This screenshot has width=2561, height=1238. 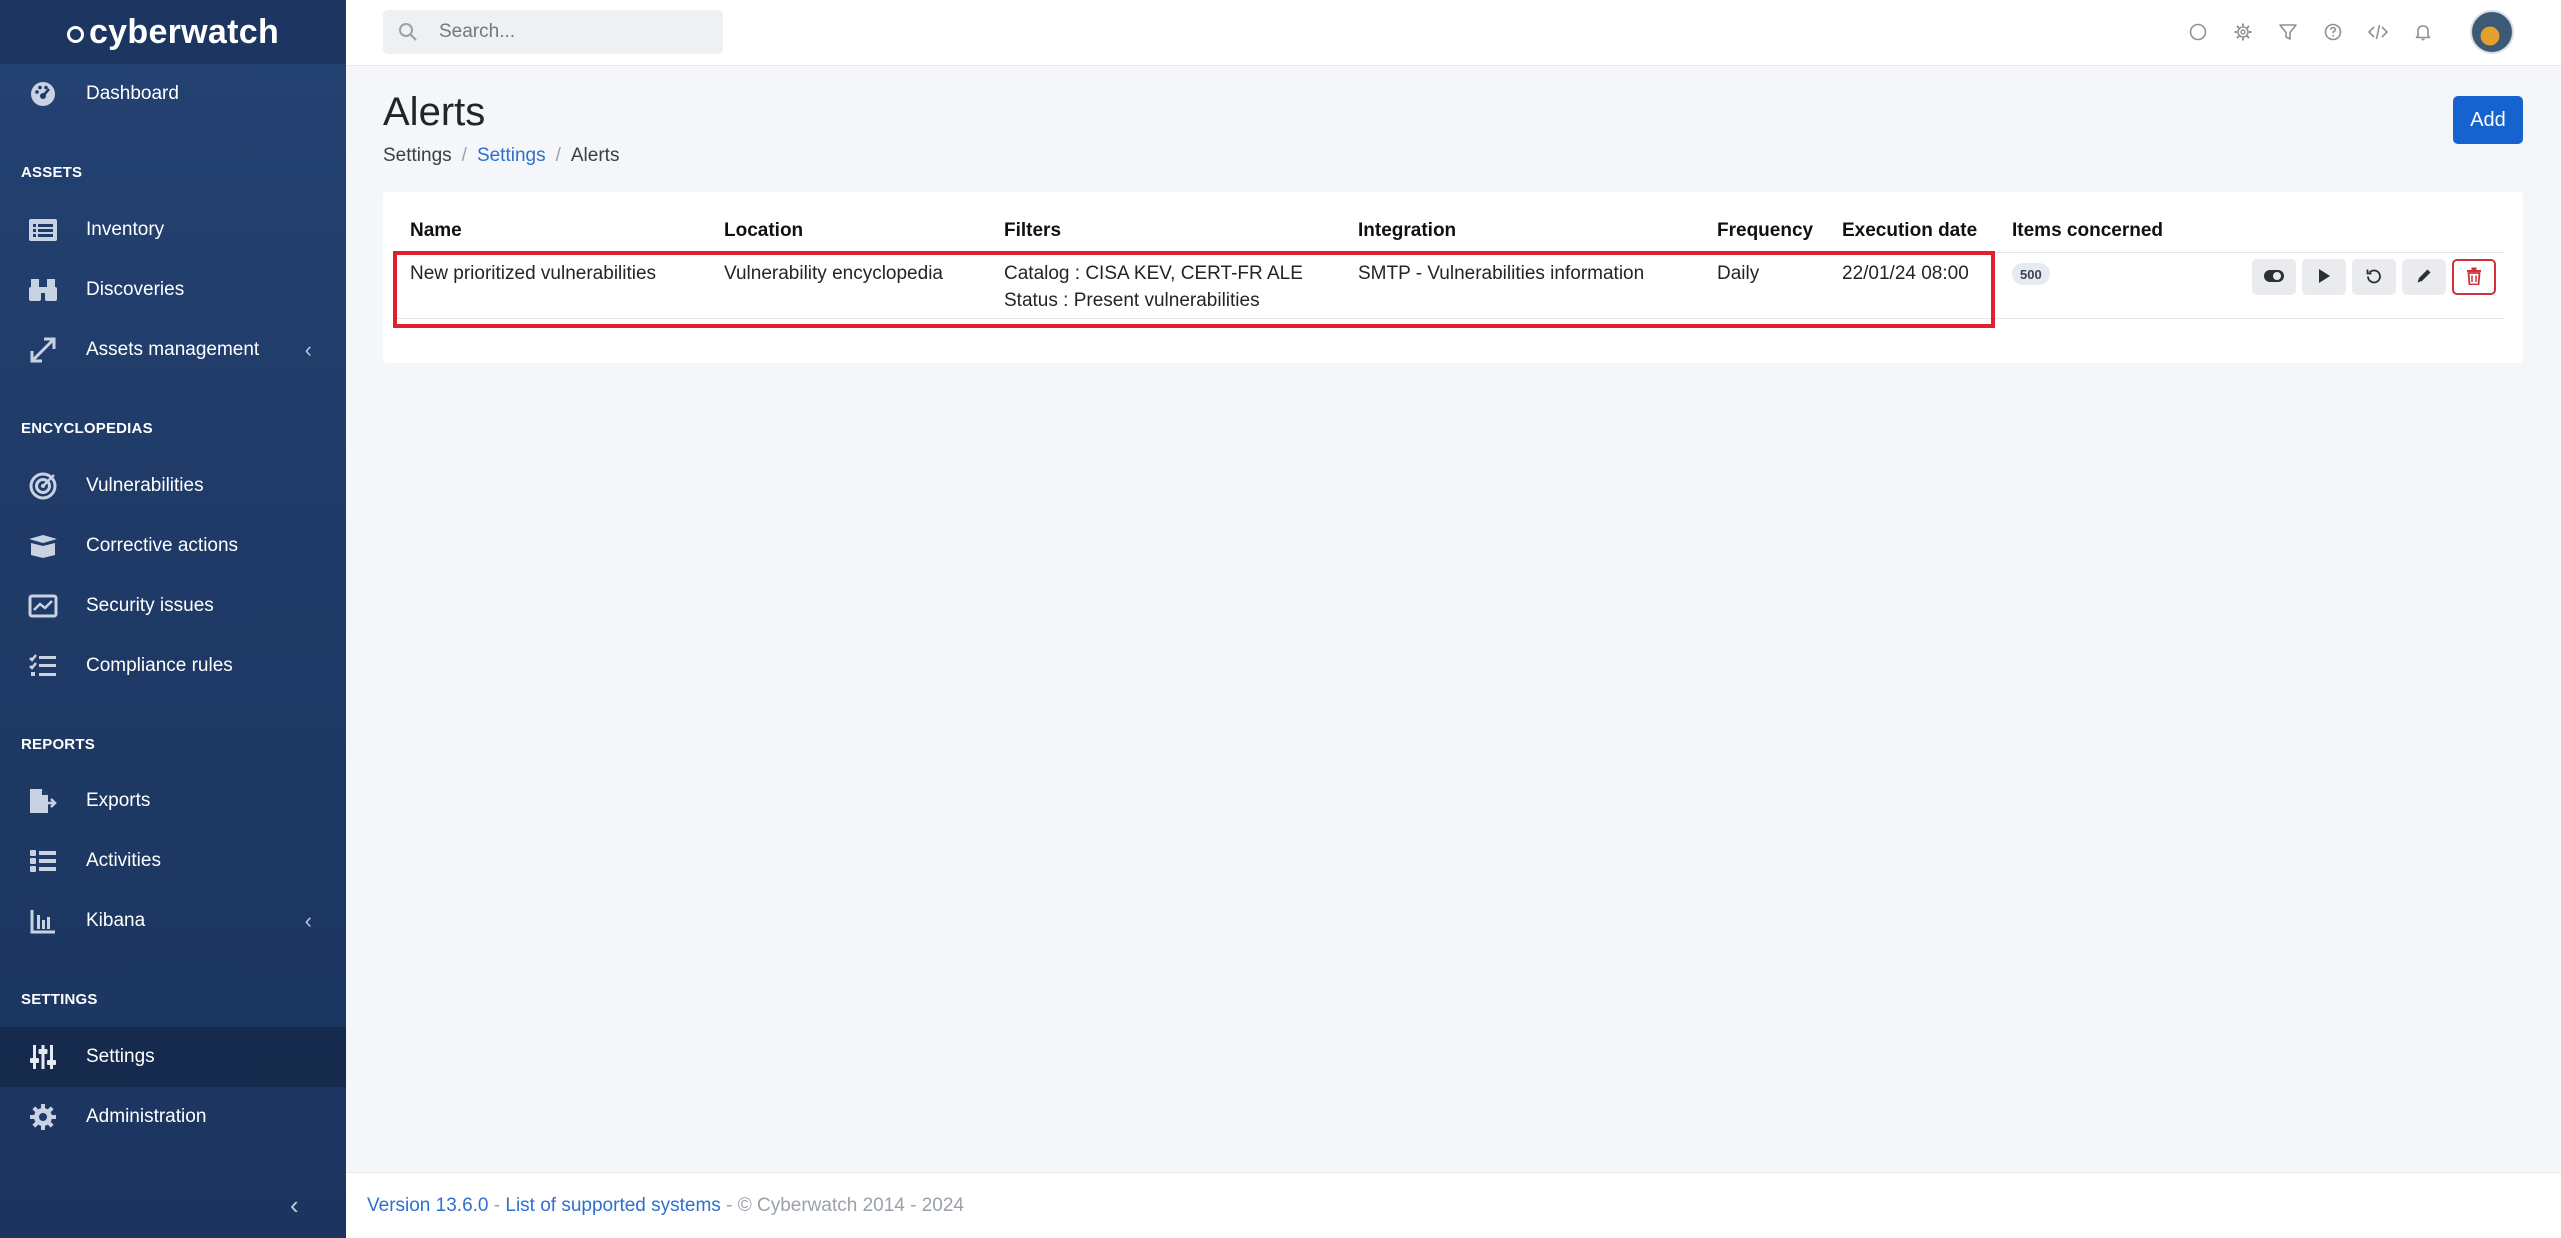 What do you see at coordinates (162, 545) in the screenshot?
I see `sidebar-item-label: Corrective actions` at bounding box center [162, 545].